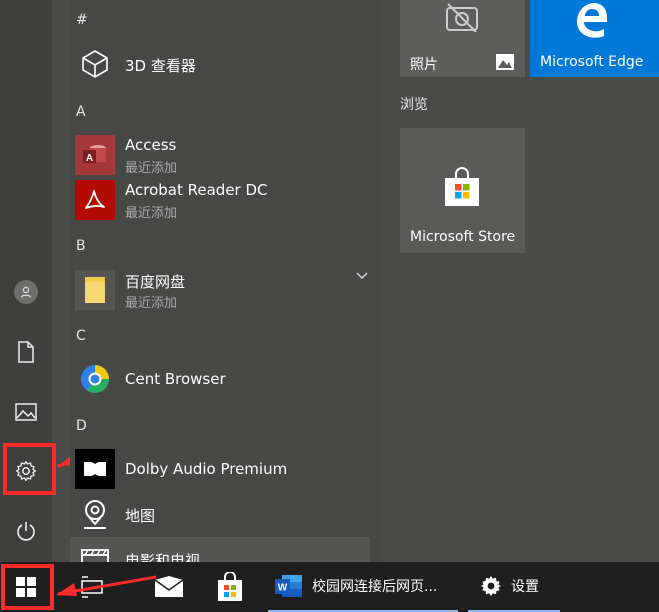 This screenshot has height=612, width=659. Describe the element at coordinates (175, 379) in the screenshot. I see `app-name: Cent Browser` at that location.